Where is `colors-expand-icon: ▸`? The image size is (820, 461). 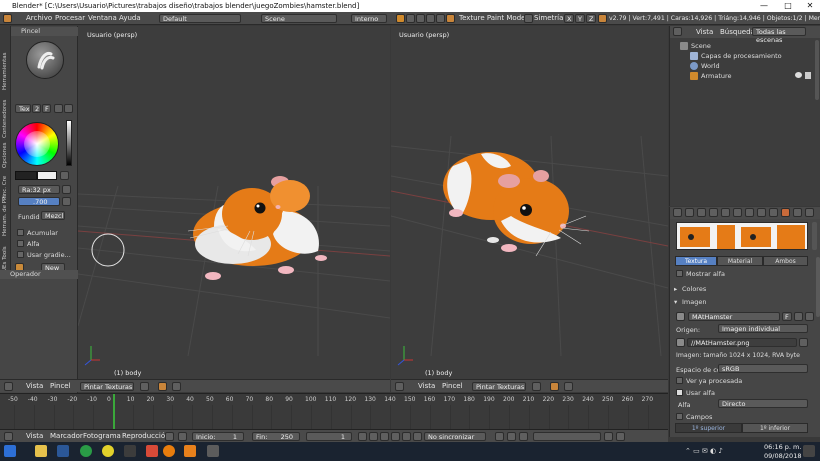 colors-expand-icon: ▸ is located at coordinates (675, 289).